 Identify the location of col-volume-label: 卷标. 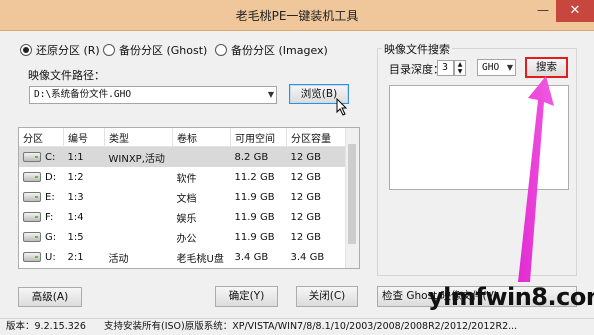
(201, 137).